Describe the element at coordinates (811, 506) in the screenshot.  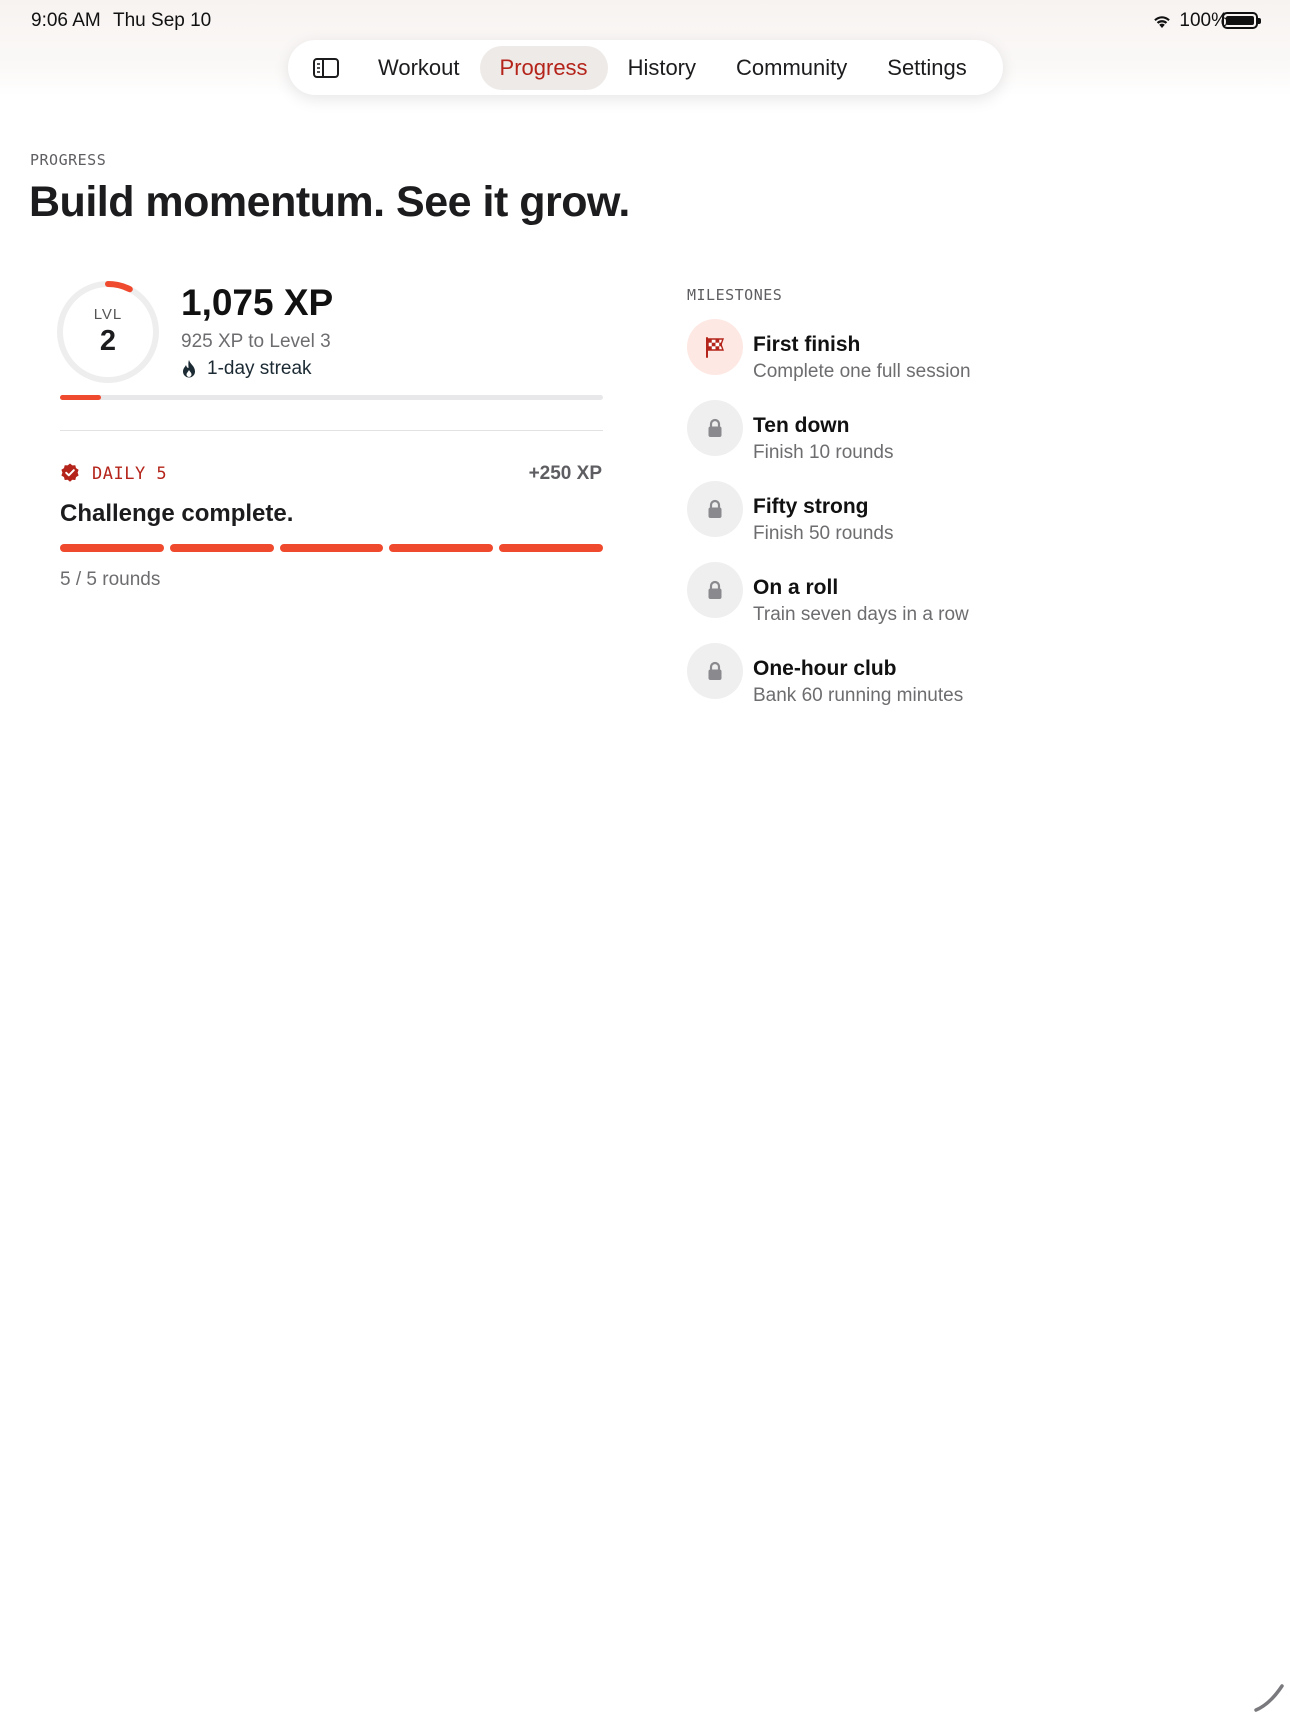
I see `milestone-title: Fifty strong` at that location.